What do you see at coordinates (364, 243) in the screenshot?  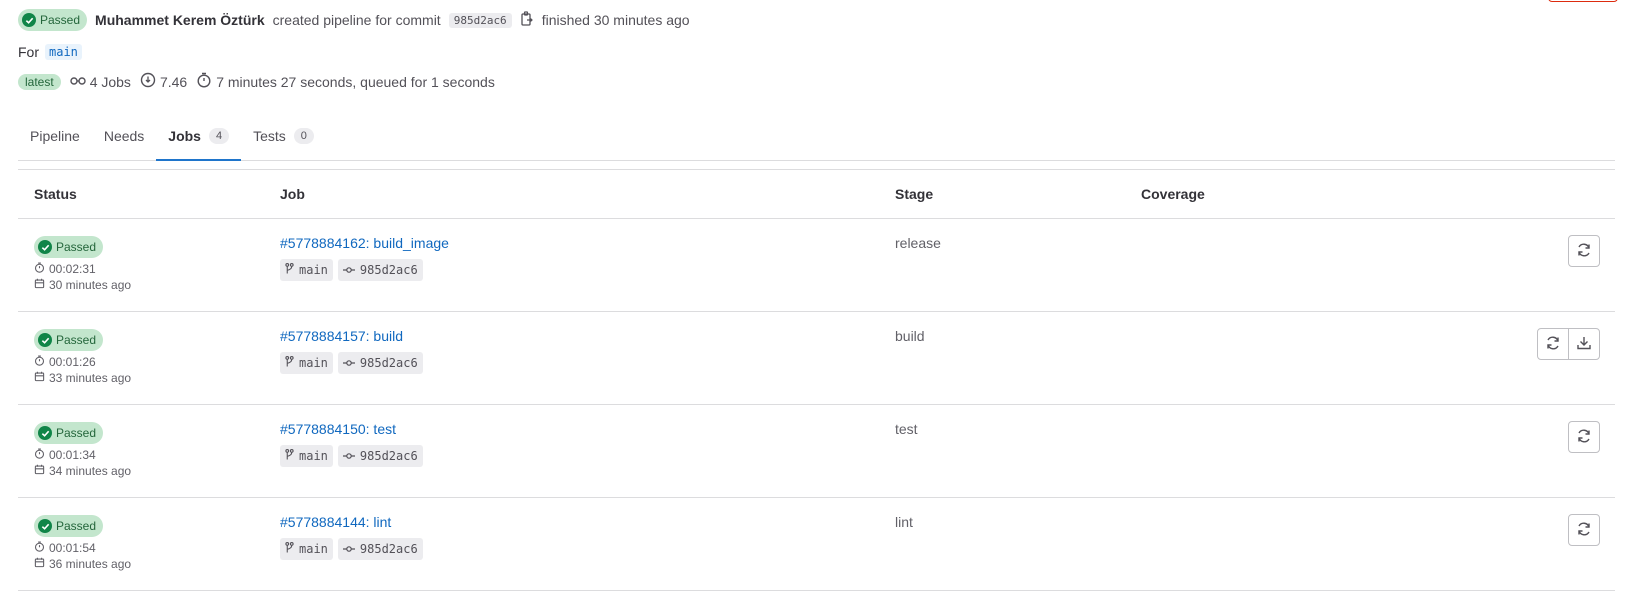 I see `job-link: #5778884162: build_image` at bounding box center [364, 243].